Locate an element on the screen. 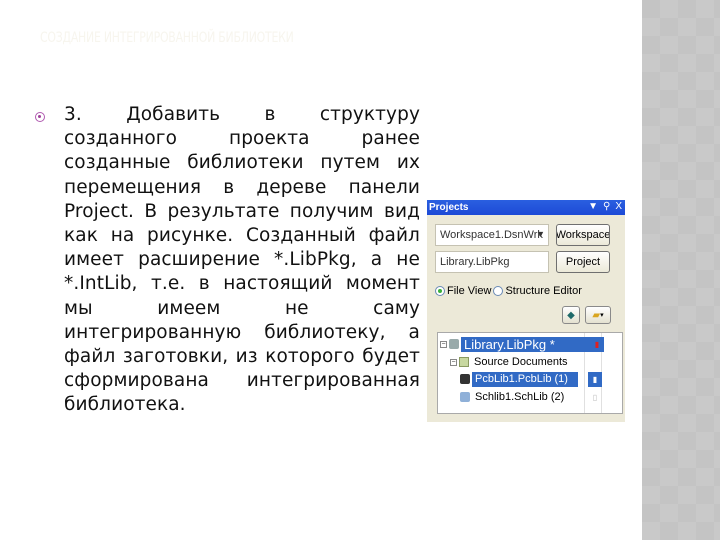 Image resolution: width=720 pixels, height=540 pixels. tree-item-pcblib: PcbLib1.PcbLib (1) ▮ is located at coordinates (552, 379).